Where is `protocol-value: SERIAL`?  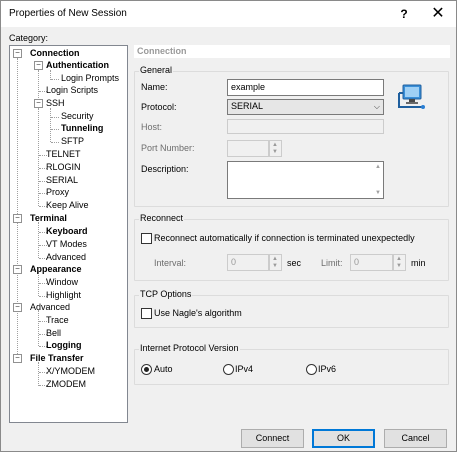 protocol-value: SERIAL is located at coordinates (247, 106).